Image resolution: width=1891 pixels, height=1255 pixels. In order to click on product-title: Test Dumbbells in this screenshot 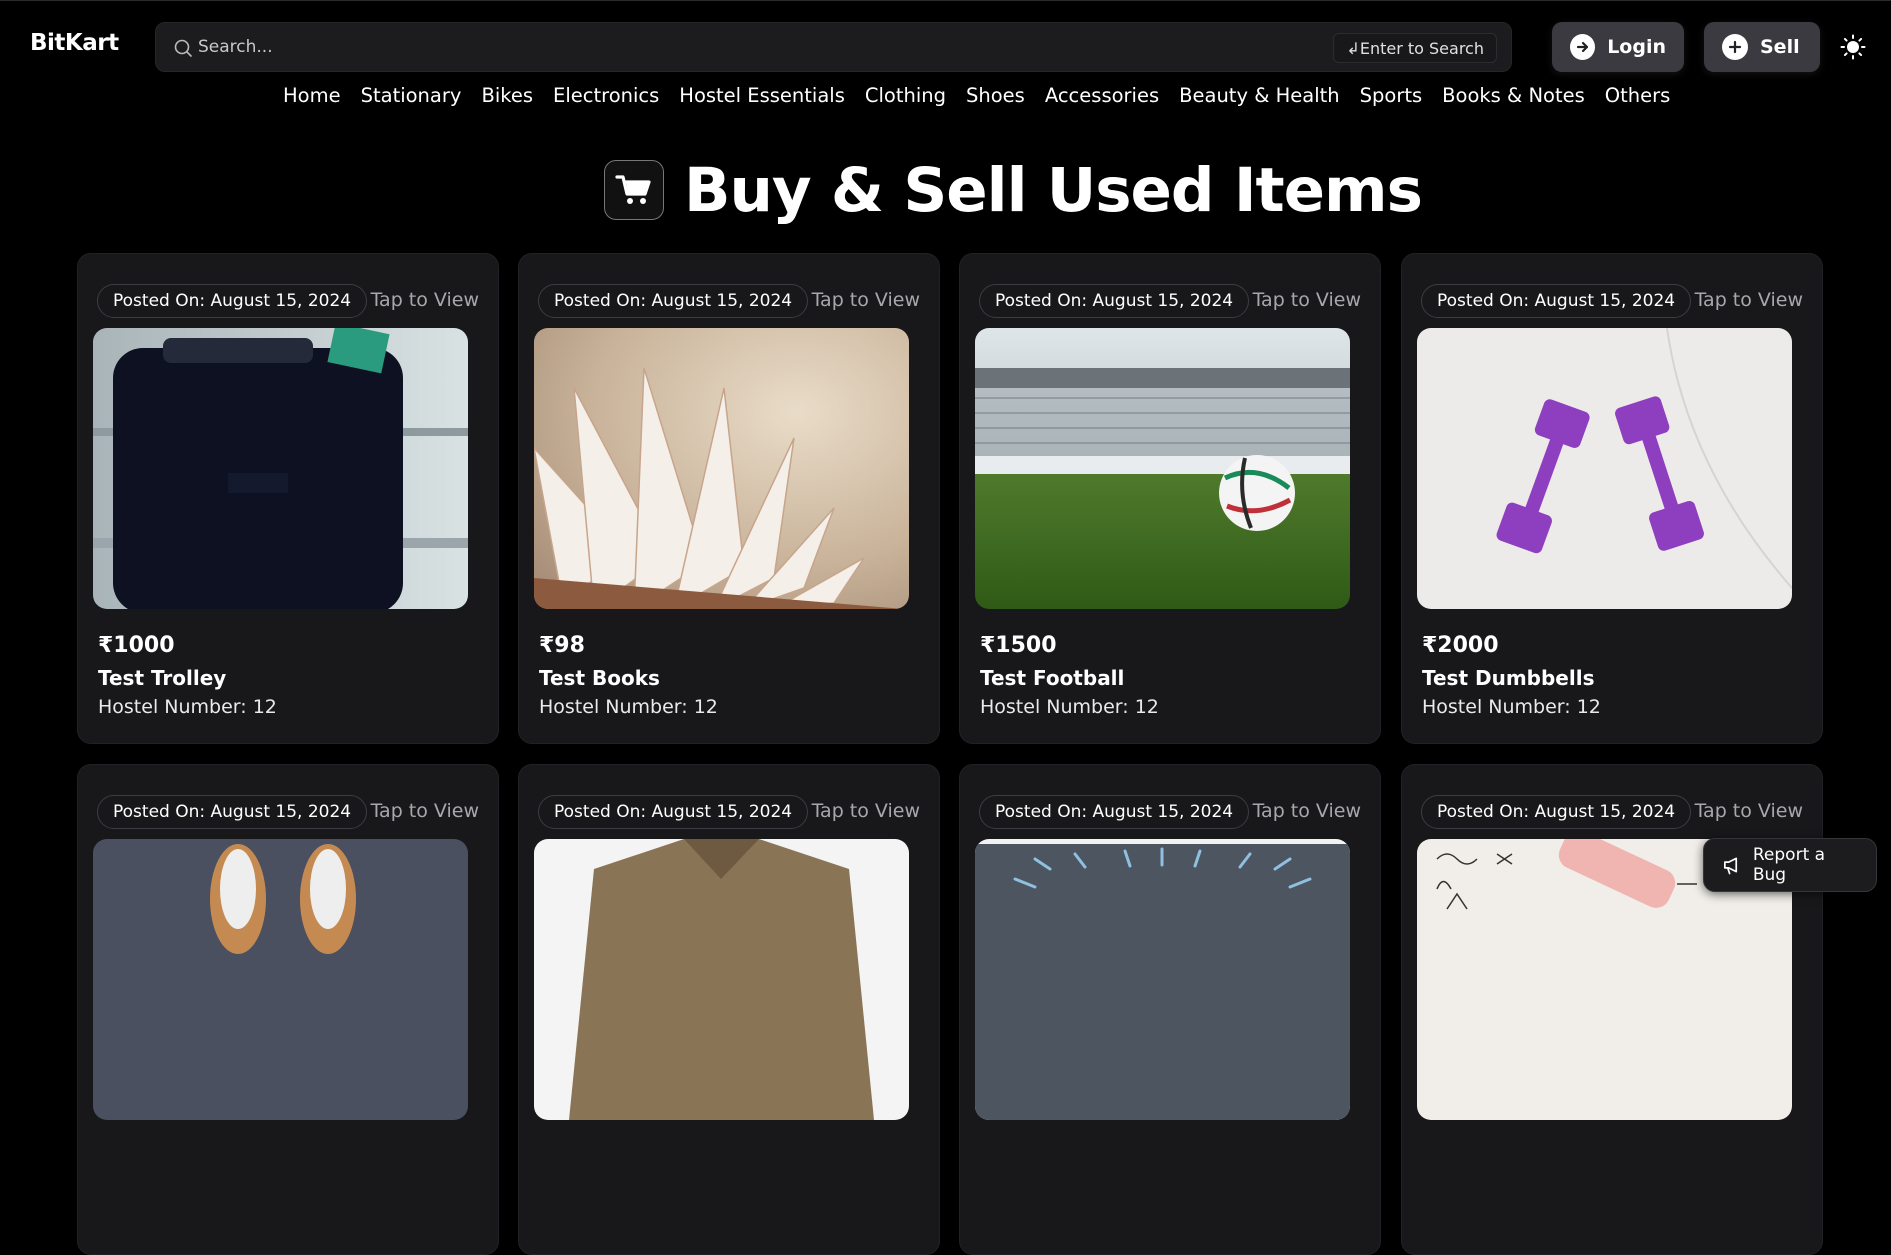, I will do `click(1508, 678)`.